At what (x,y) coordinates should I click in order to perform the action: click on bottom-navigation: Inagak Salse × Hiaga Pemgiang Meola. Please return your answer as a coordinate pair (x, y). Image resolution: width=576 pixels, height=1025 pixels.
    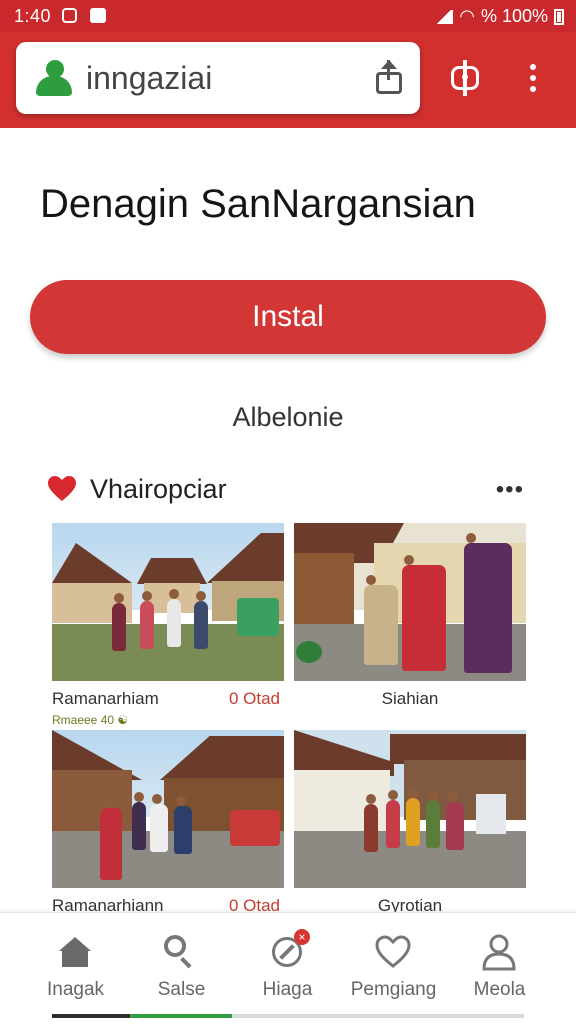
    Looking at the image, I should click on (288, 968).